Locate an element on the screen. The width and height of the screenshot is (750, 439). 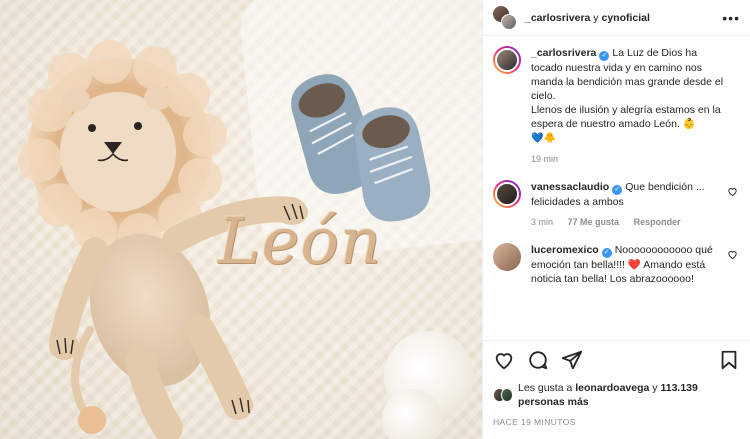
comment-likes: 77 Me gusta is located at coordinates (594, 222).